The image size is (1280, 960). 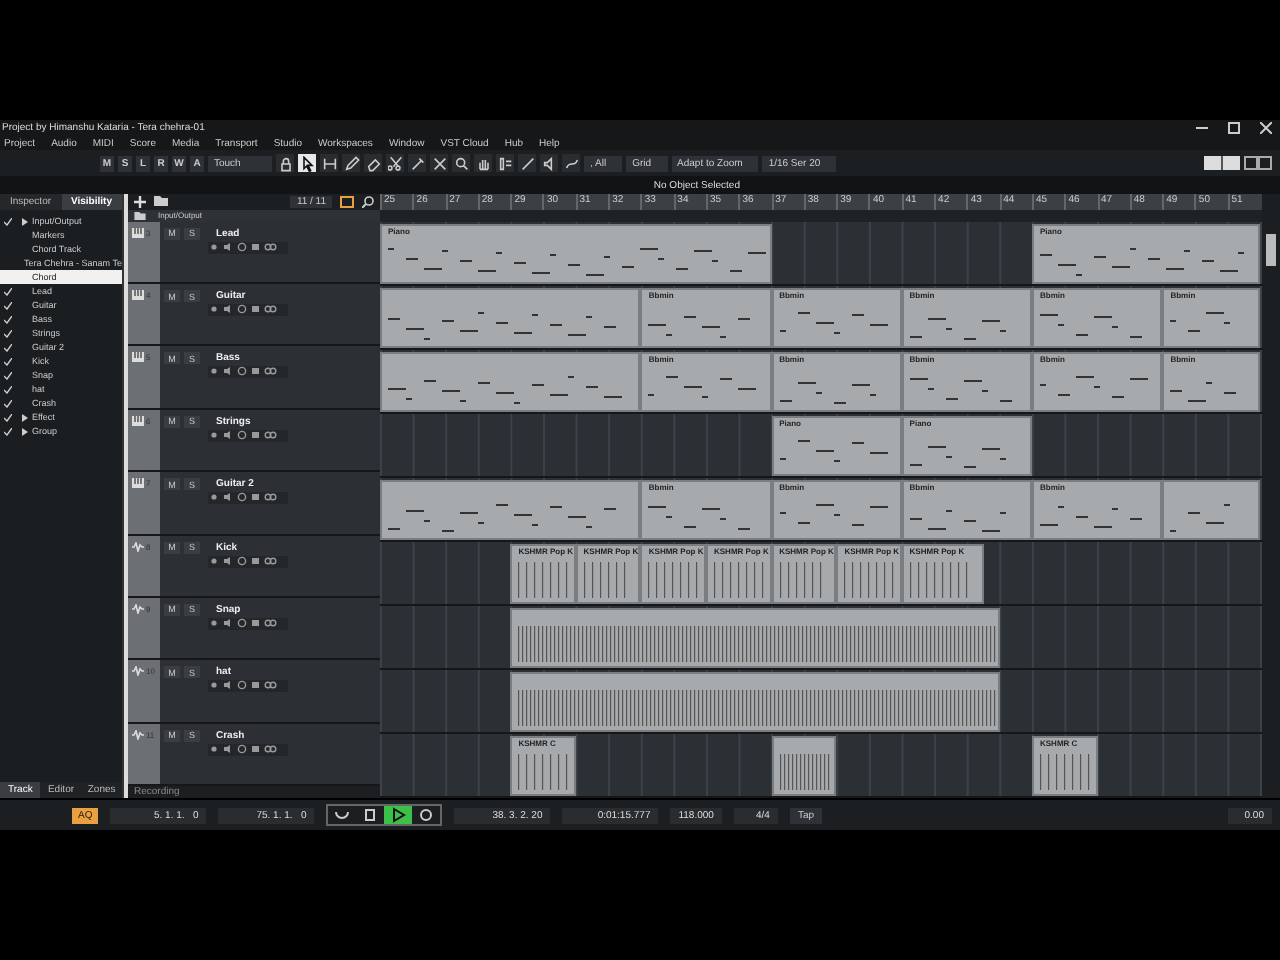 What do you see at coordinates (1258, 163) in the screenshot?
I see `panel-icon` at bounding box center [1258, 163].